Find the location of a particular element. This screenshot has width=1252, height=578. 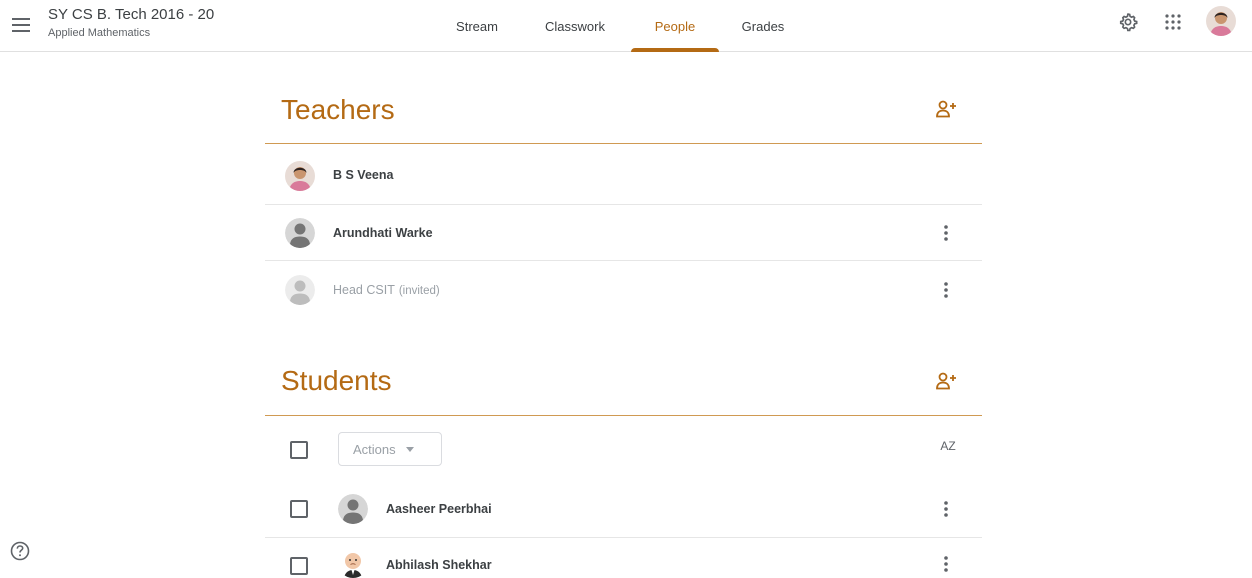

tab-stream: Stream is located at coordinates (477, 26).